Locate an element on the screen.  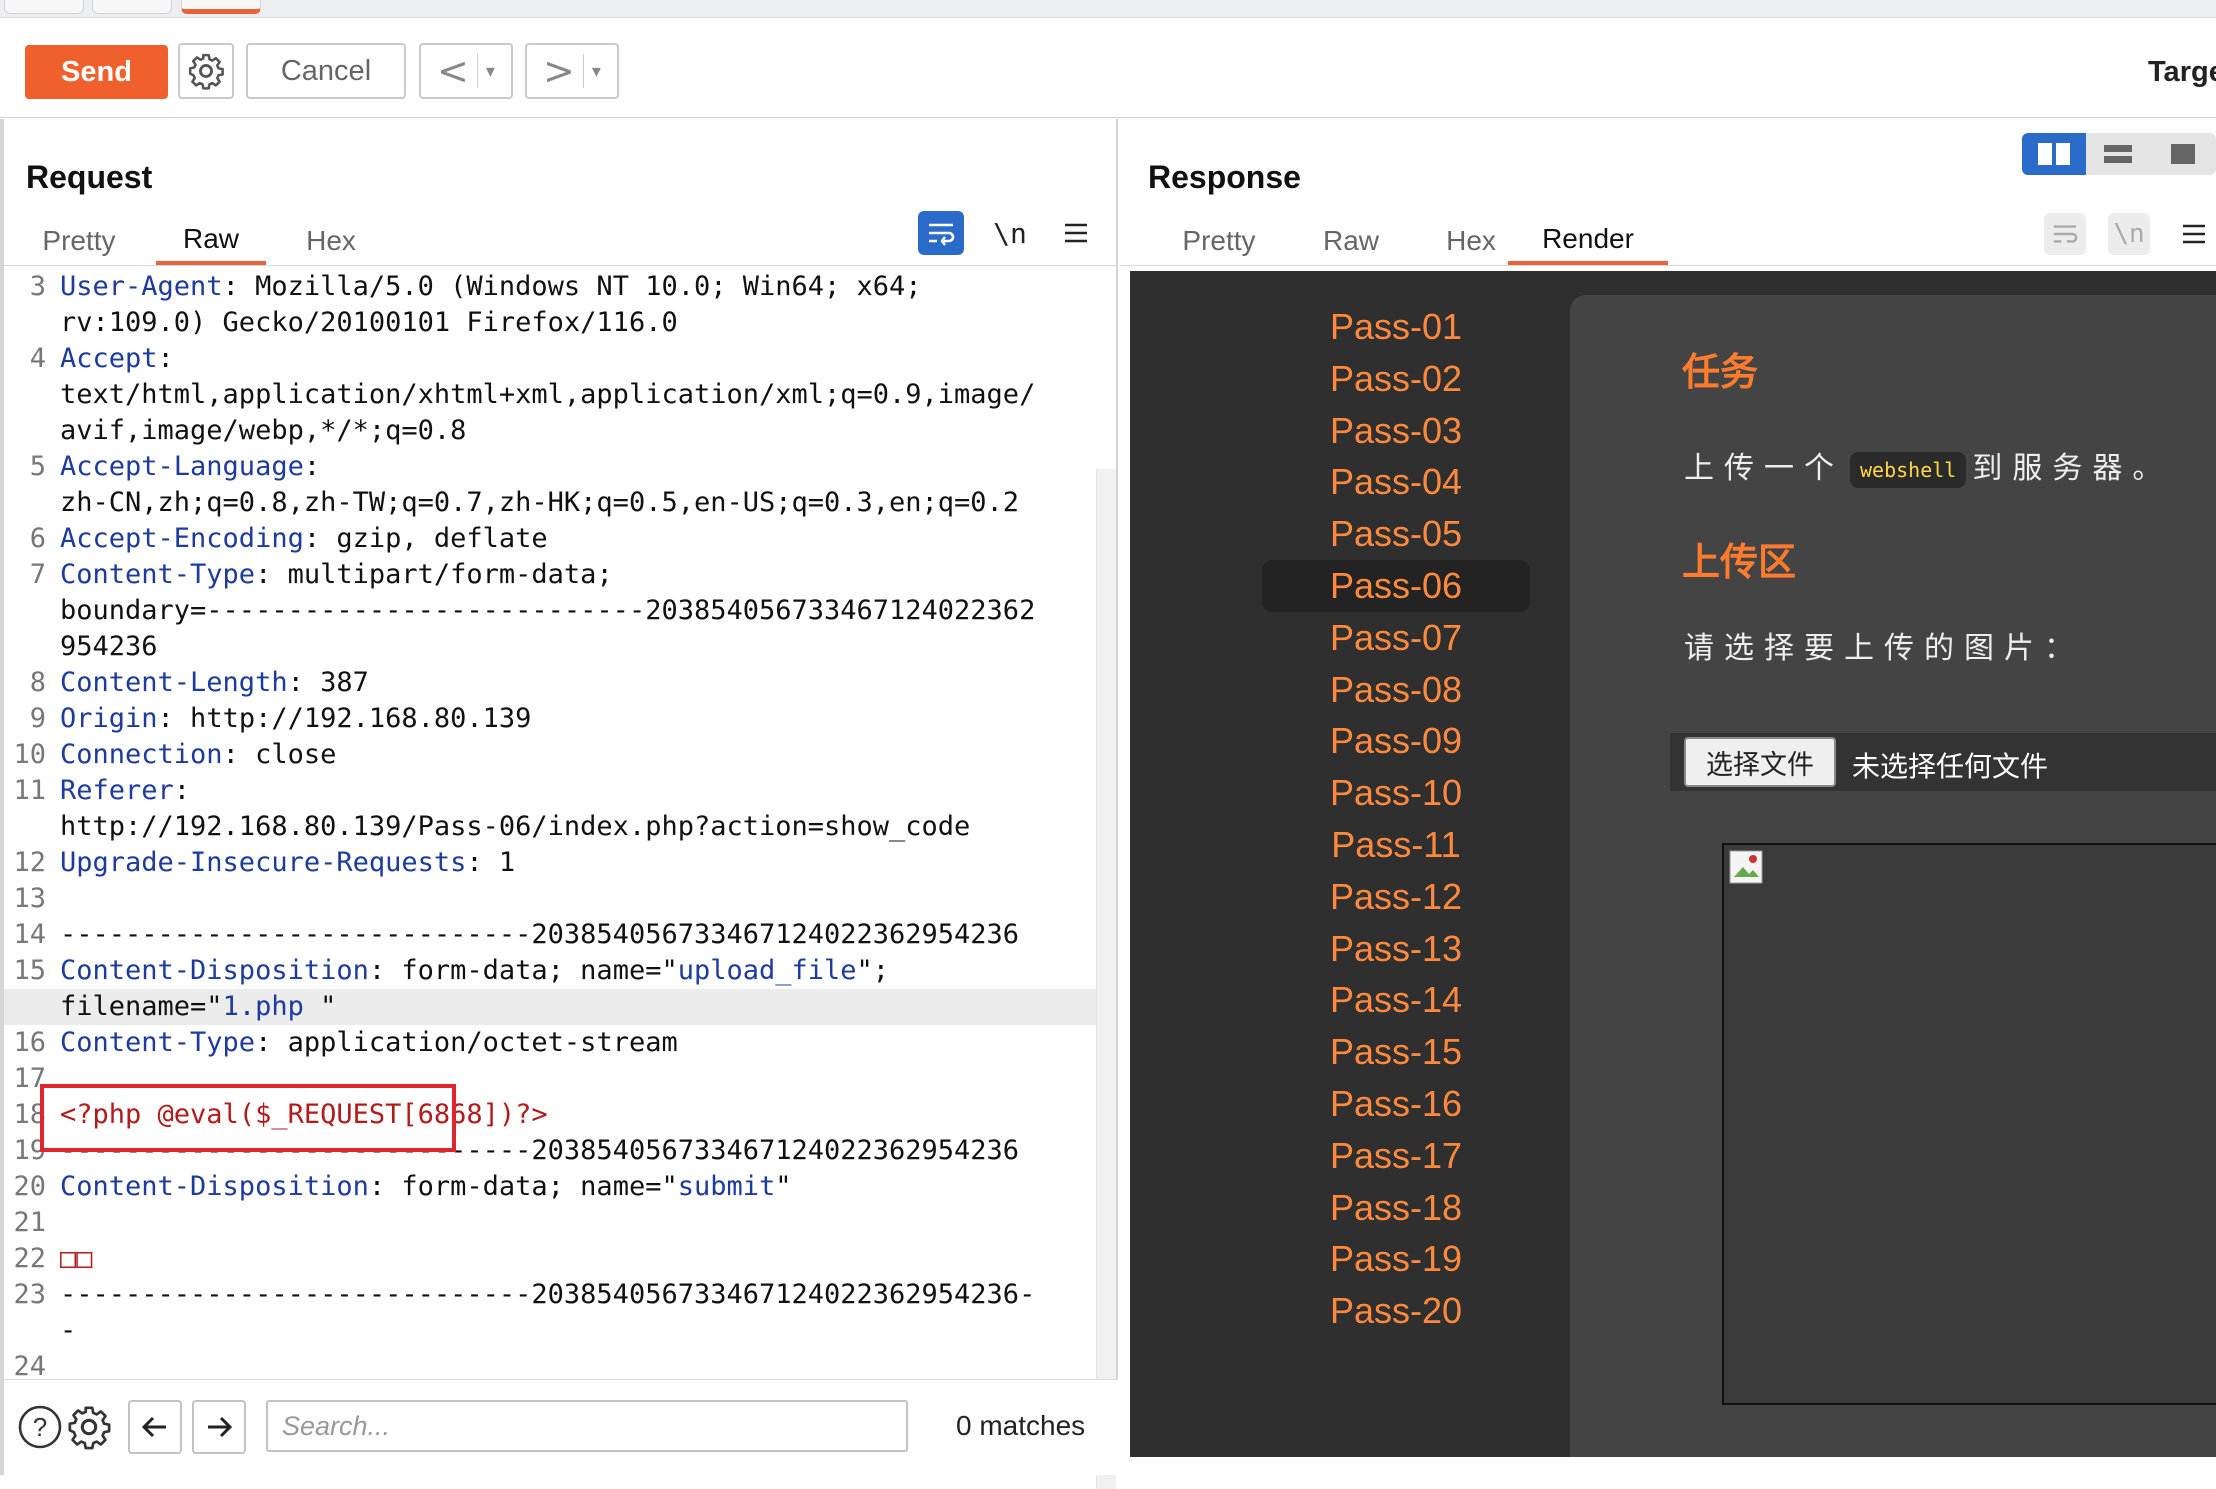
previous-match-button is located at coordinates (155, 1427).